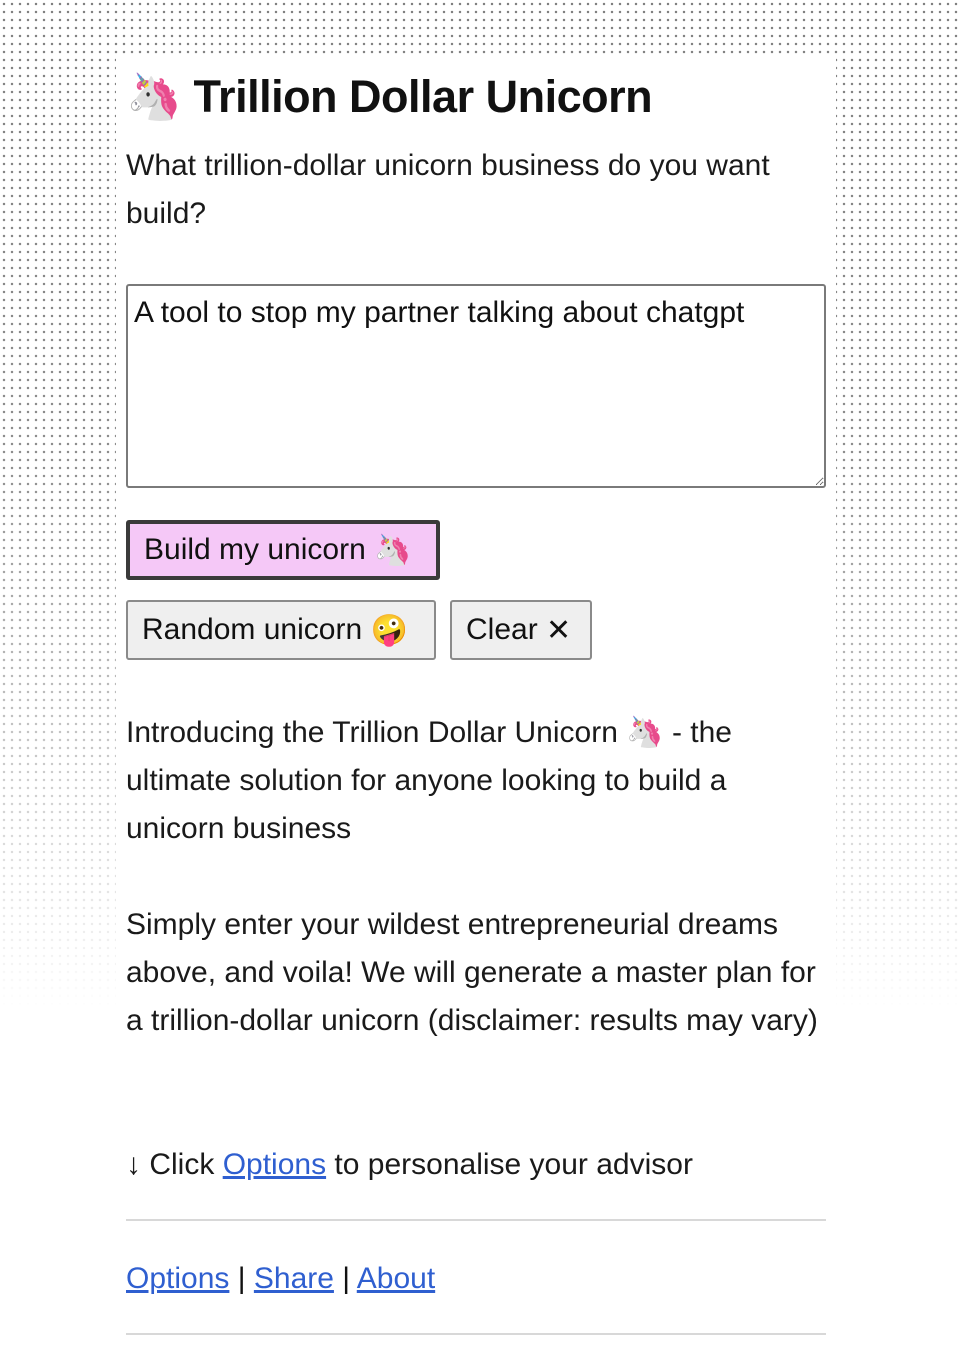 This screenshot has width=962, height=1372. I want to click on random-unicorn-label: Random unicorn, so click(252, 629).